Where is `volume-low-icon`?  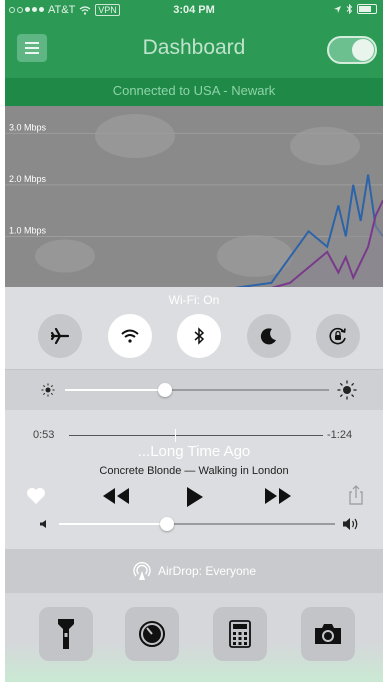
volume-low-icon is located at coordinates (43, 524).